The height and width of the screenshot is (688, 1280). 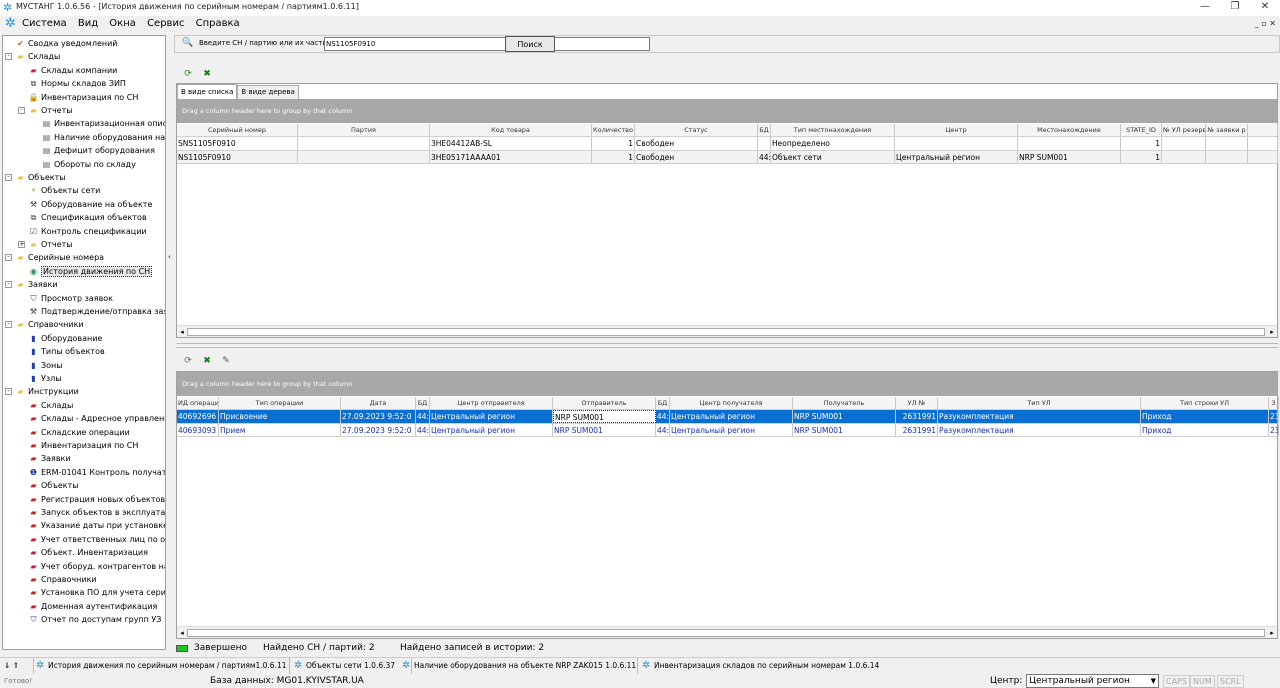 What do you see at coordinates (65, 338) in the screenshot?
I see `tree-item: ▮ Оборудование` at bounding box center [65, 338].